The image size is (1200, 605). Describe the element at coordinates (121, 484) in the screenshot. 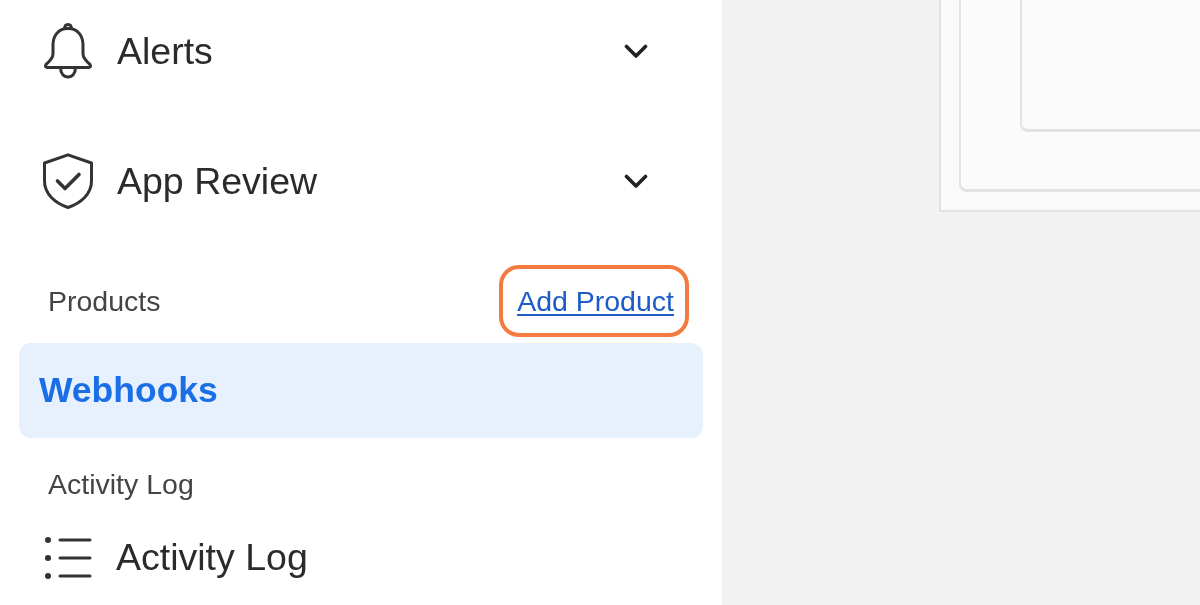

I see `section-heading: Activity Log` at that location.